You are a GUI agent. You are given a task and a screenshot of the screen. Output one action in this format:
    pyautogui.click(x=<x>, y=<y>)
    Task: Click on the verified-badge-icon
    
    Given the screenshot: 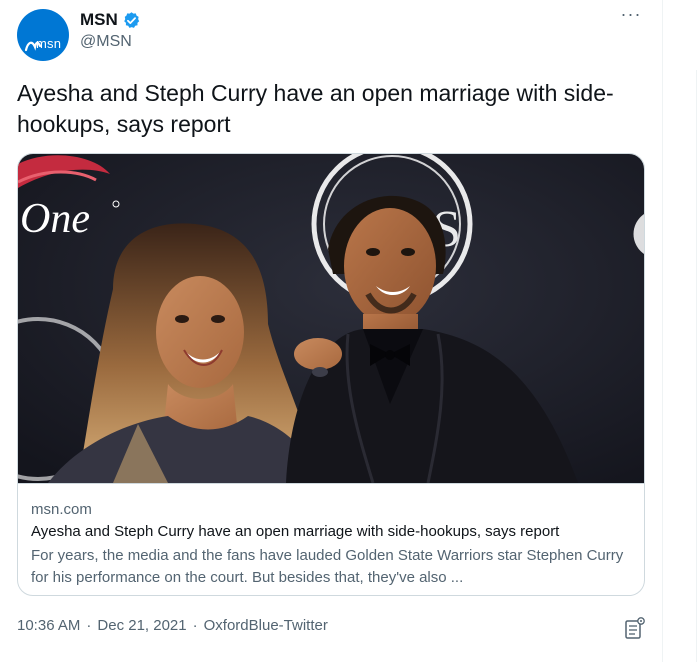 What is the action you would take?
    pyautogui.click(x=131, y=19)
    